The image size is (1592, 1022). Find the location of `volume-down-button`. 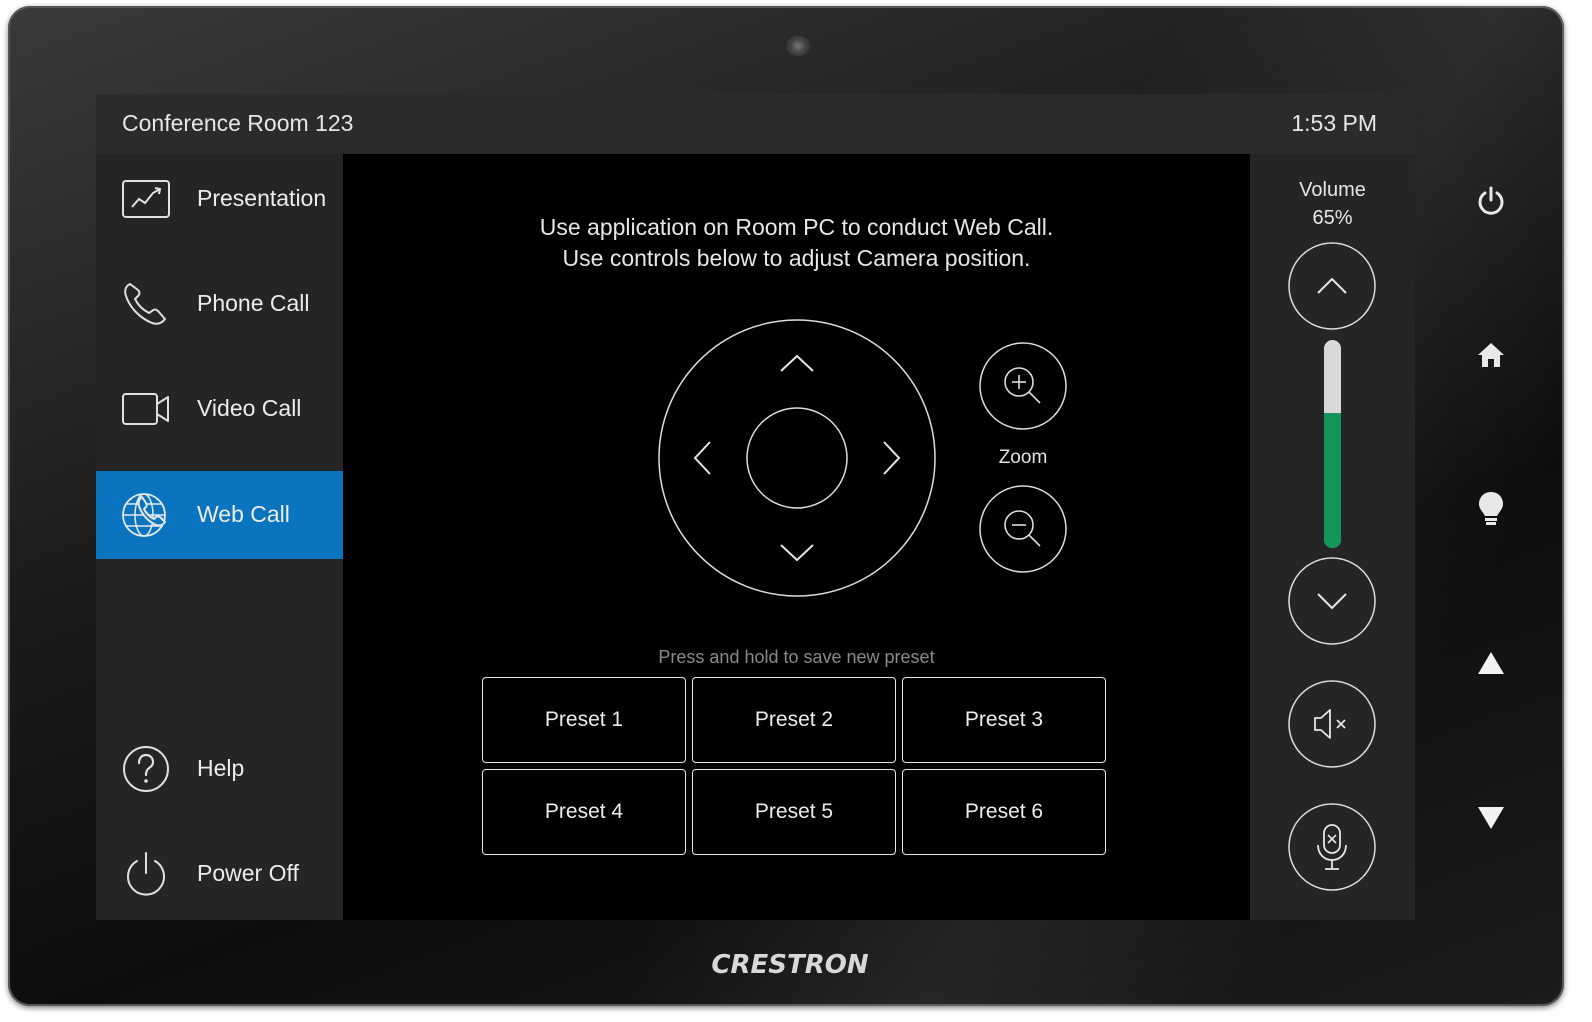

volume-down-button is located at coordinates (1332, 601).